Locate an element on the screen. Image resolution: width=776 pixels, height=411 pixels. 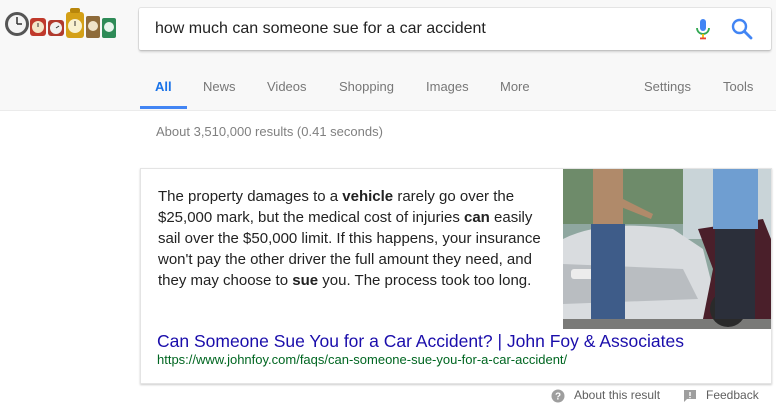
clock-6-icon is located at coordinates (109, 28).